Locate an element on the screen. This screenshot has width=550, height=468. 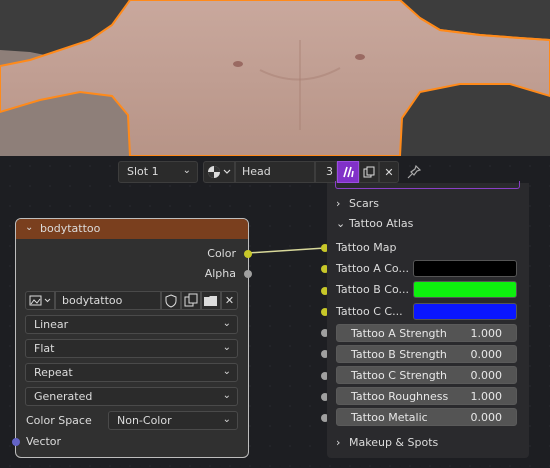
output-alpha-label: Alpha is located at coordinates (220, 273).